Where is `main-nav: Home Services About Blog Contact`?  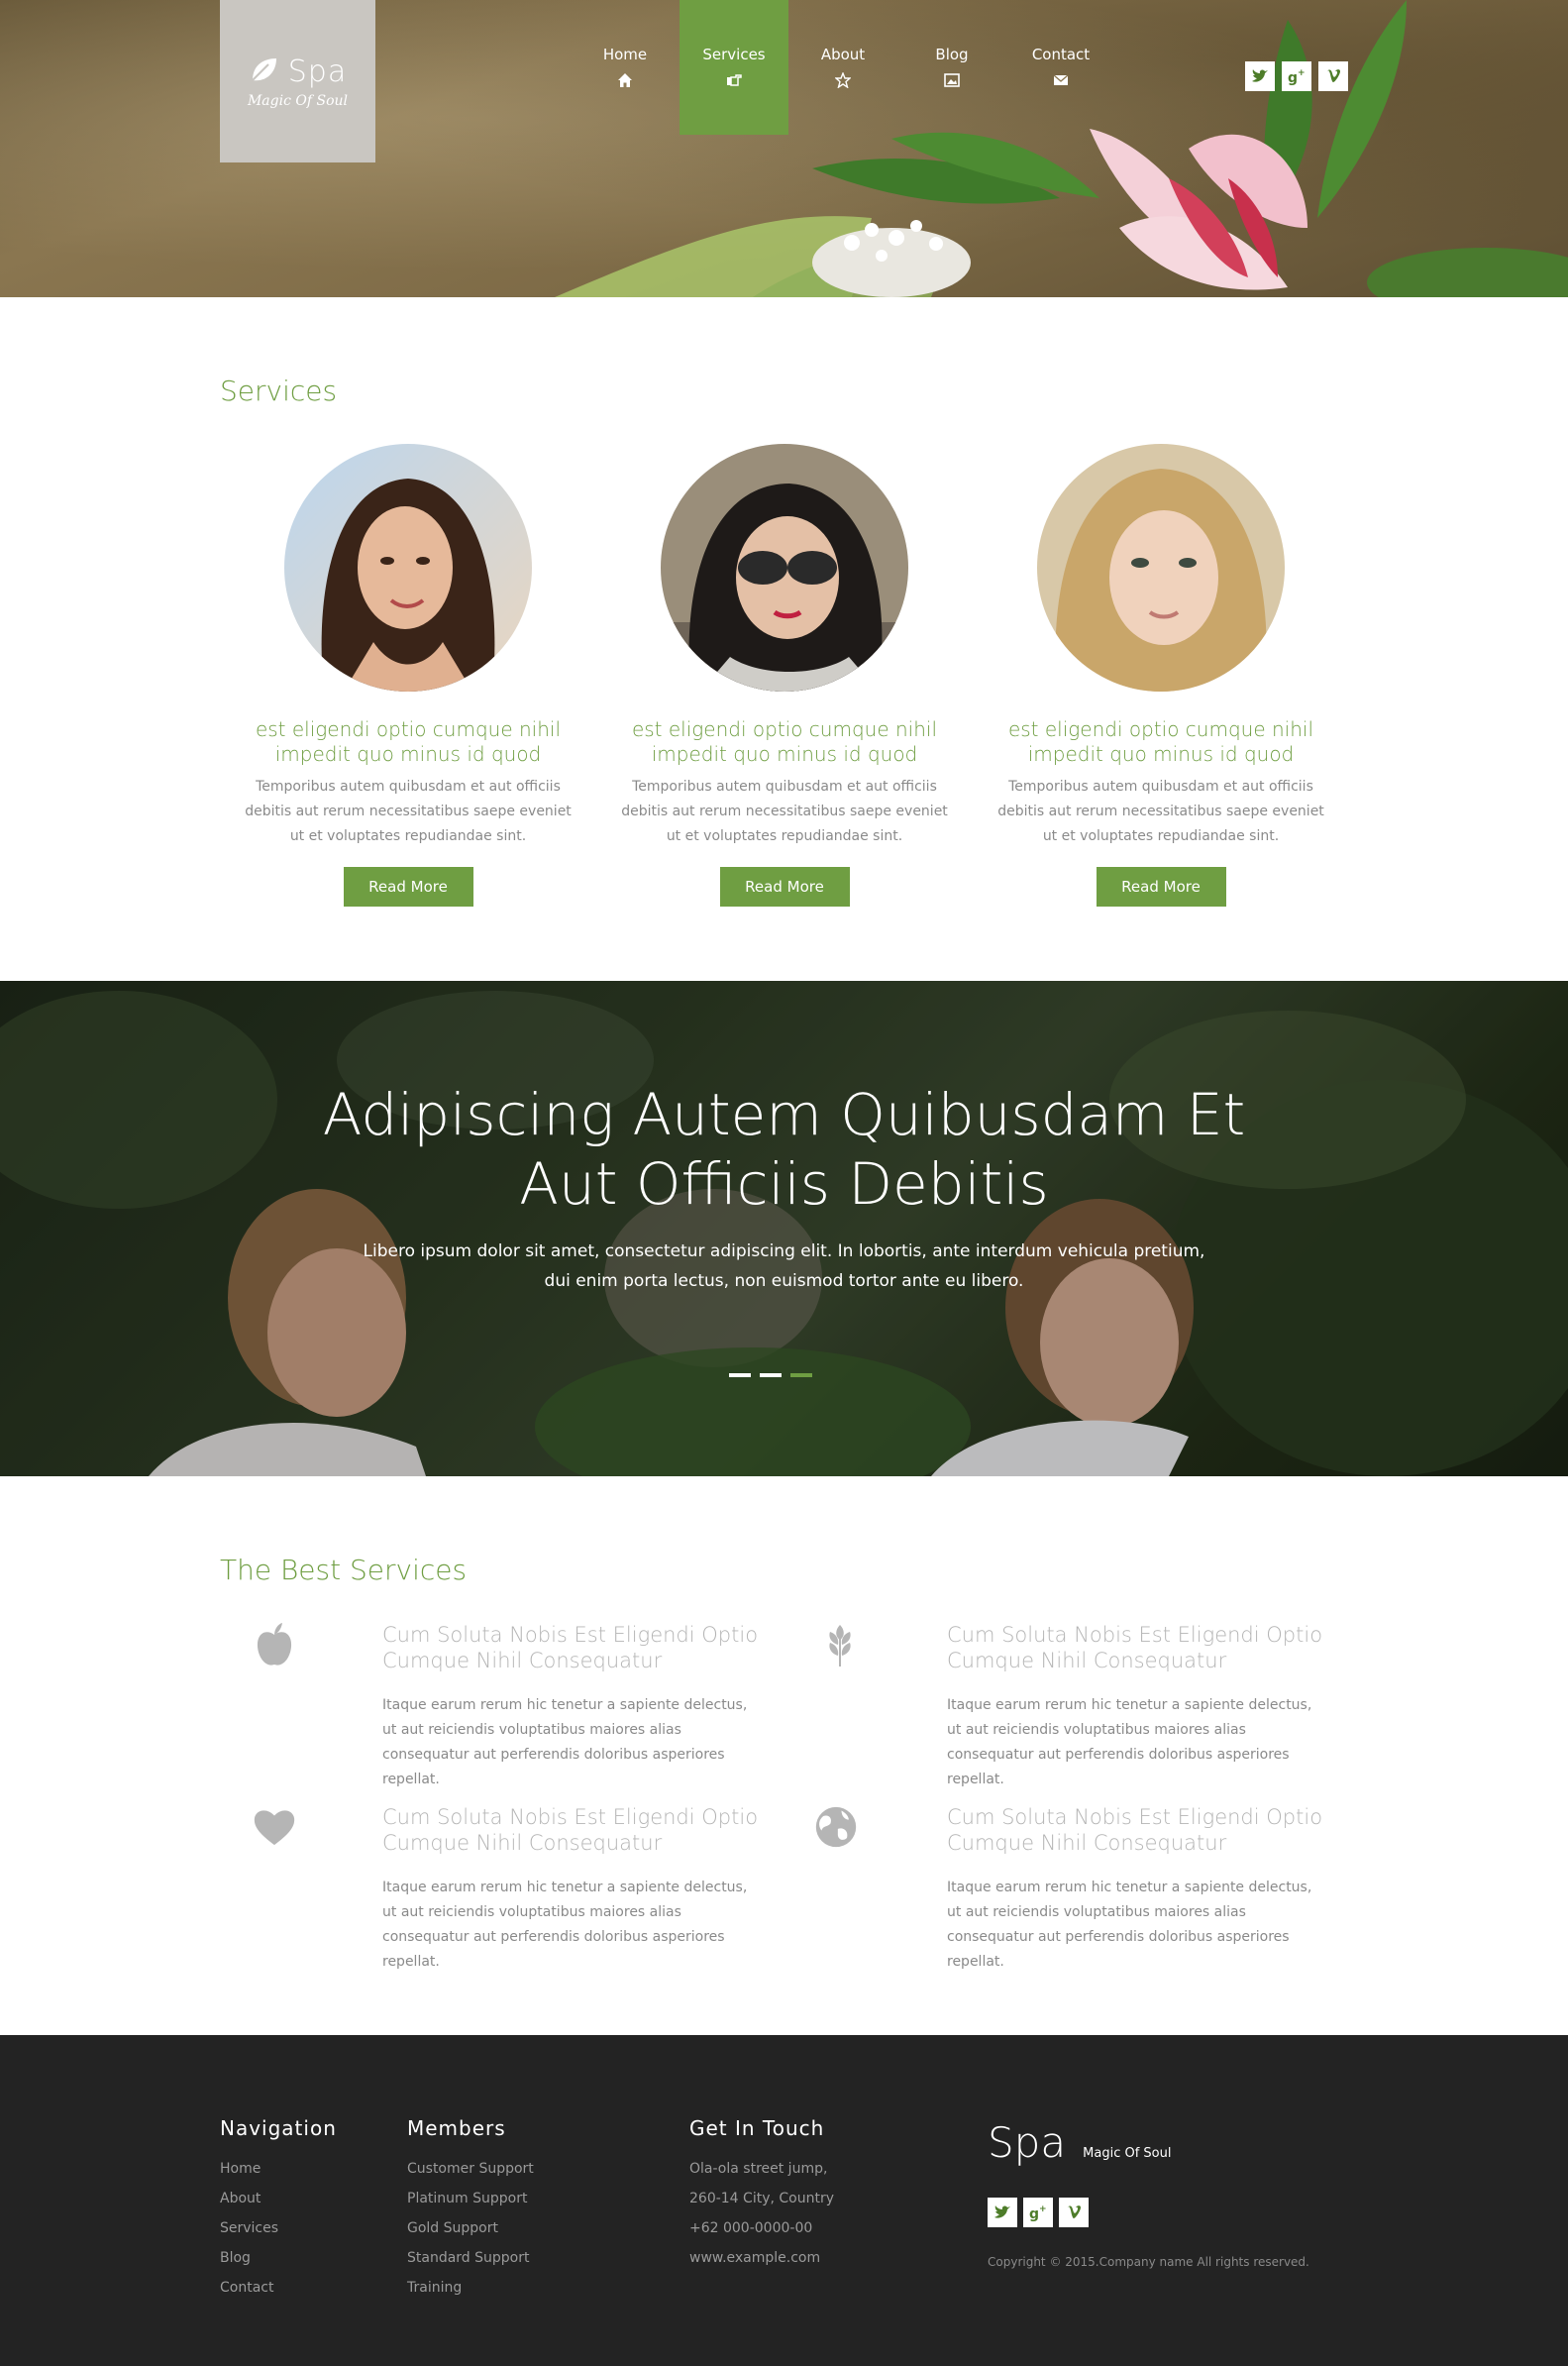 main-nav: Home Services About Blog Contact is located at coordinates (843, 67).